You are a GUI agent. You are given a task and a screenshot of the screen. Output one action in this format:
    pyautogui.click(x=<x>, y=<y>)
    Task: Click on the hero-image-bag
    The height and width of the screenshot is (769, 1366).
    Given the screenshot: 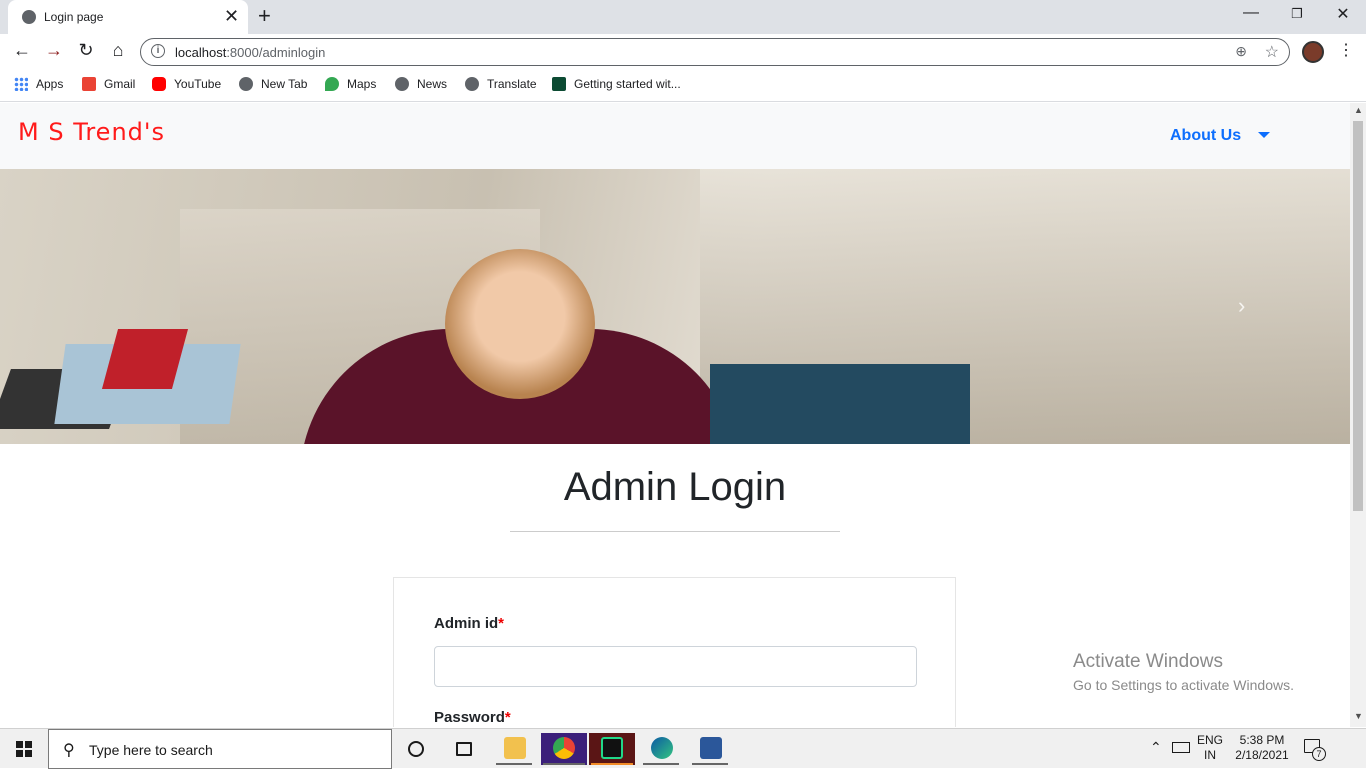 What is the action you would take?
    pyautogui.click(x=840, y=404)
    